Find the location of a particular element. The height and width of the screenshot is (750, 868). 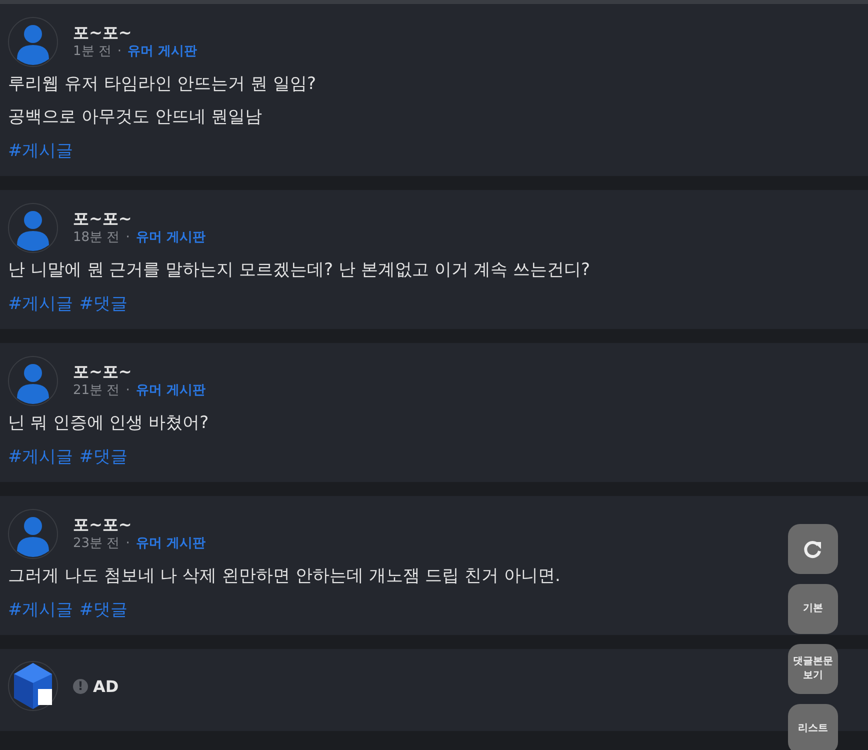

view-button: 댓글본문 보기 is located at coordinates (813, 669).